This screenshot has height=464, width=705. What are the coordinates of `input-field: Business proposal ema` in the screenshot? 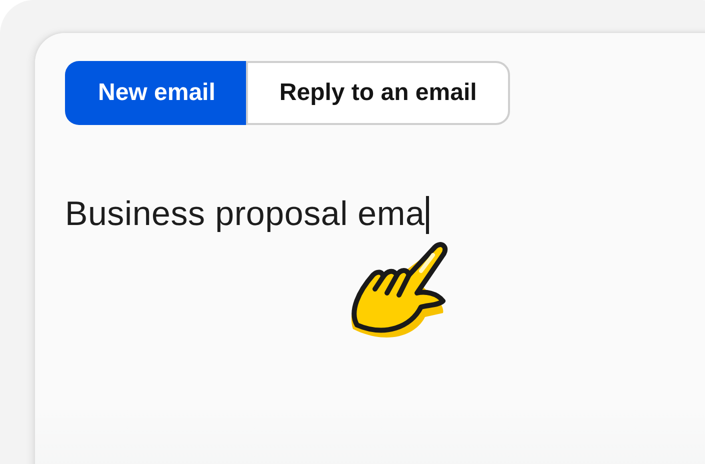 It's located at (247, 214).